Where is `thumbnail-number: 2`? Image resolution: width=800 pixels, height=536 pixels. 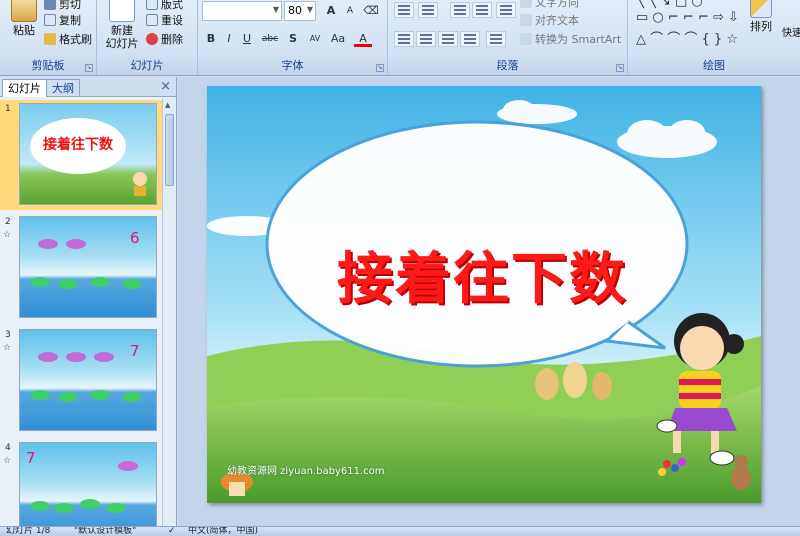
thumbnail-number: 2 is located at coordinates (8, 222).